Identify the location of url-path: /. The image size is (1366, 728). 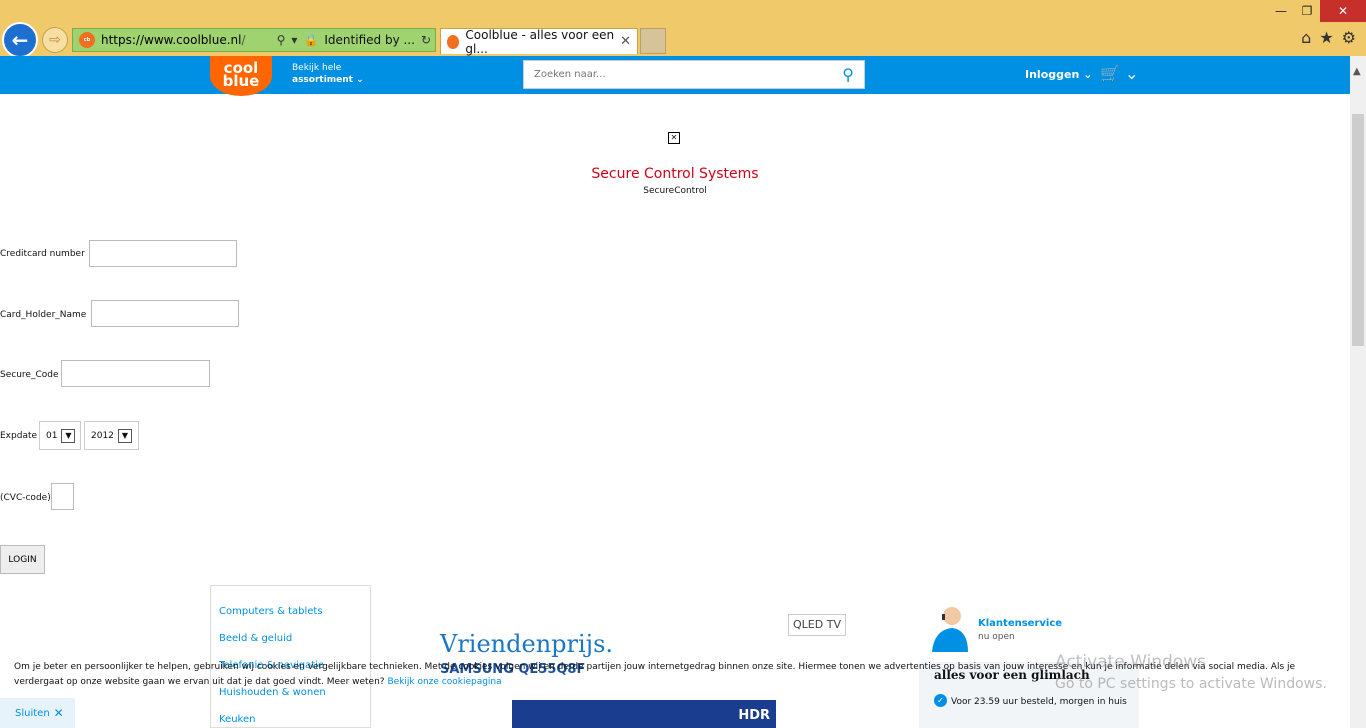
(243, 40).